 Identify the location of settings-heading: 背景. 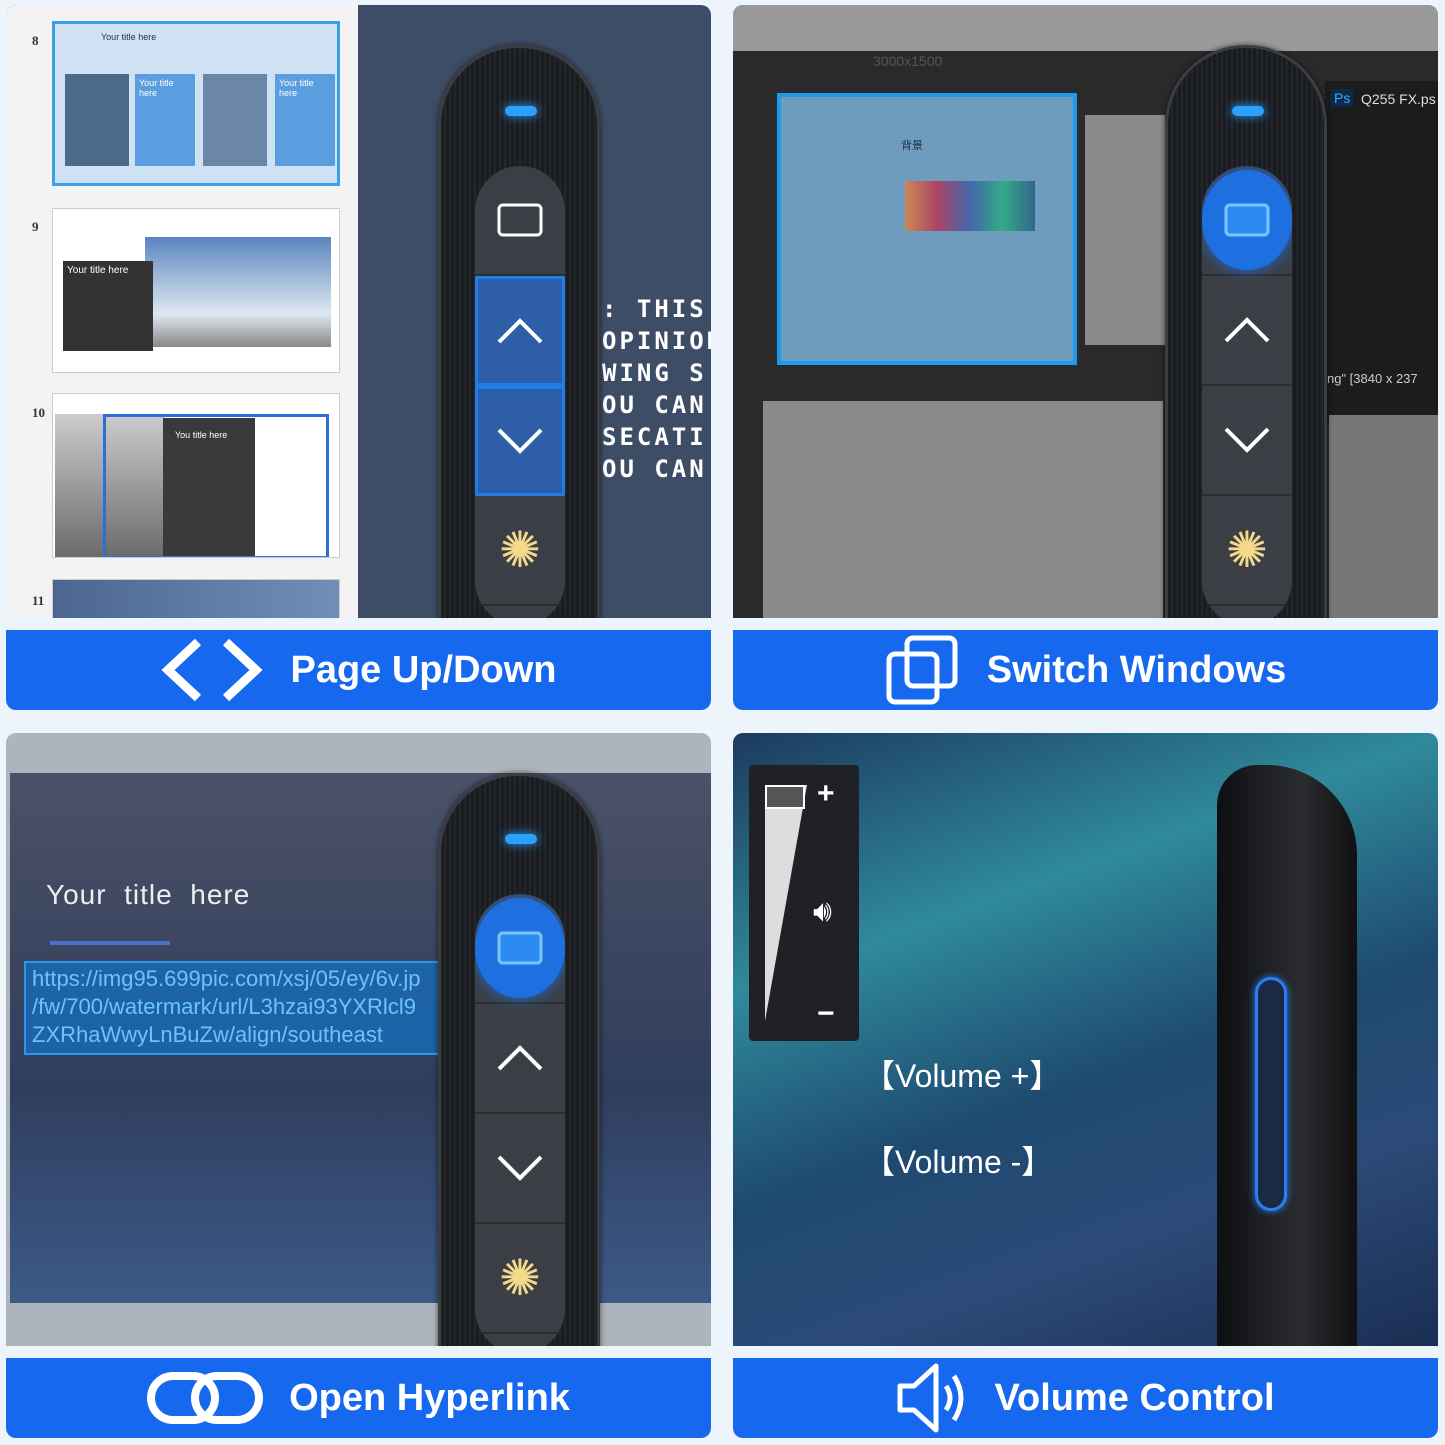
(912, 146).